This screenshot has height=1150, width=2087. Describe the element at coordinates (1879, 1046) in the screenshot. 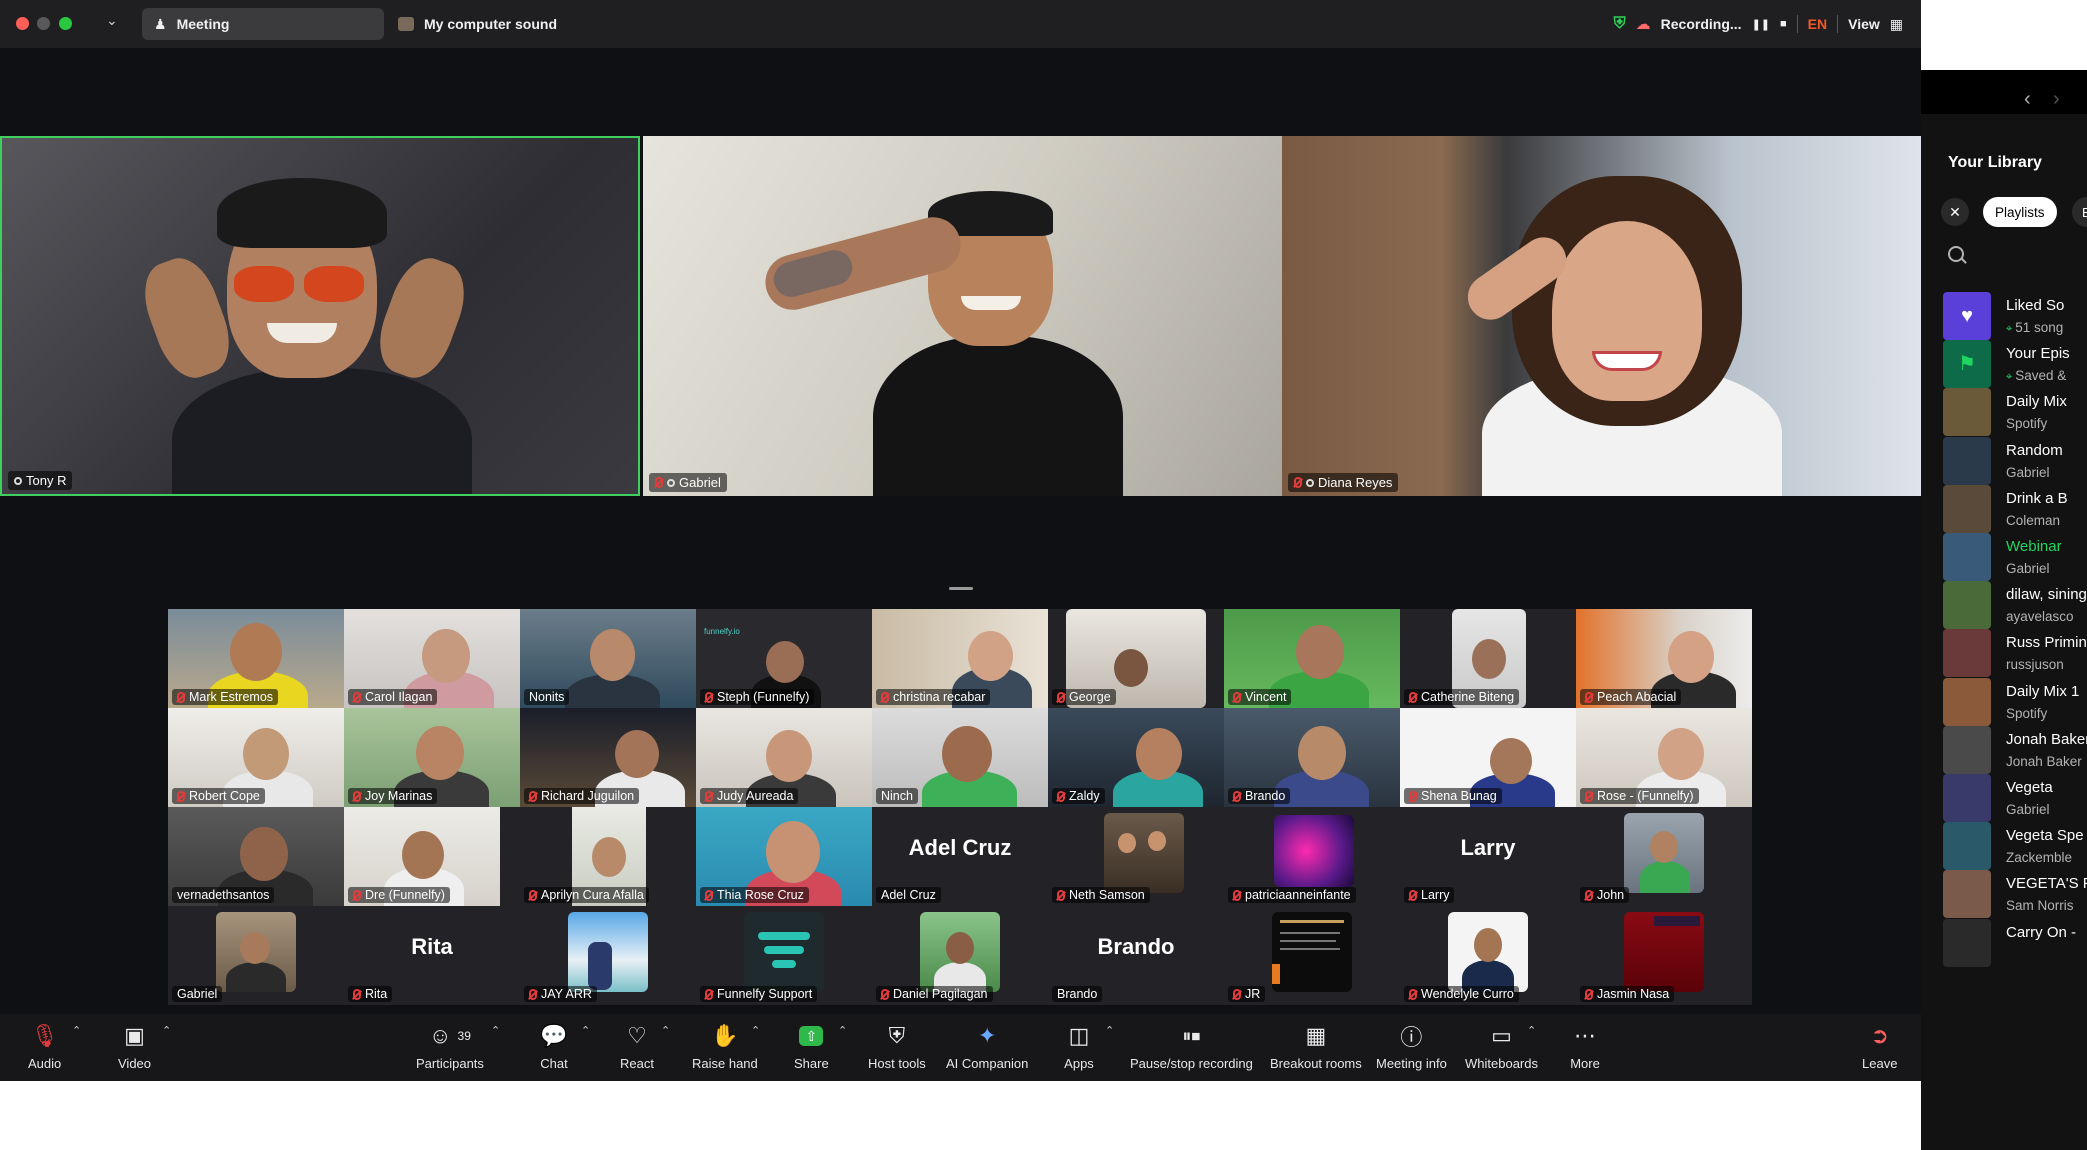

I see `leave-button: ➲ Leave` at that location.